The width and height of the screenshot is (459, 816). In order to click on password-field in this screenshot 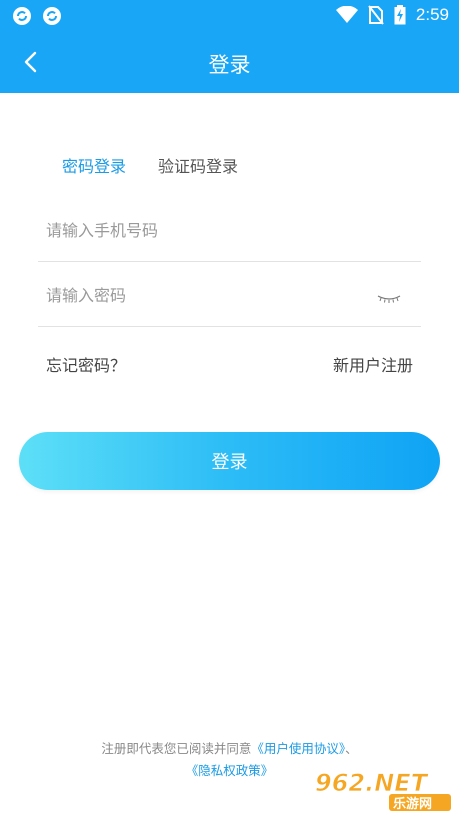, I will do `click(229, 295)`.